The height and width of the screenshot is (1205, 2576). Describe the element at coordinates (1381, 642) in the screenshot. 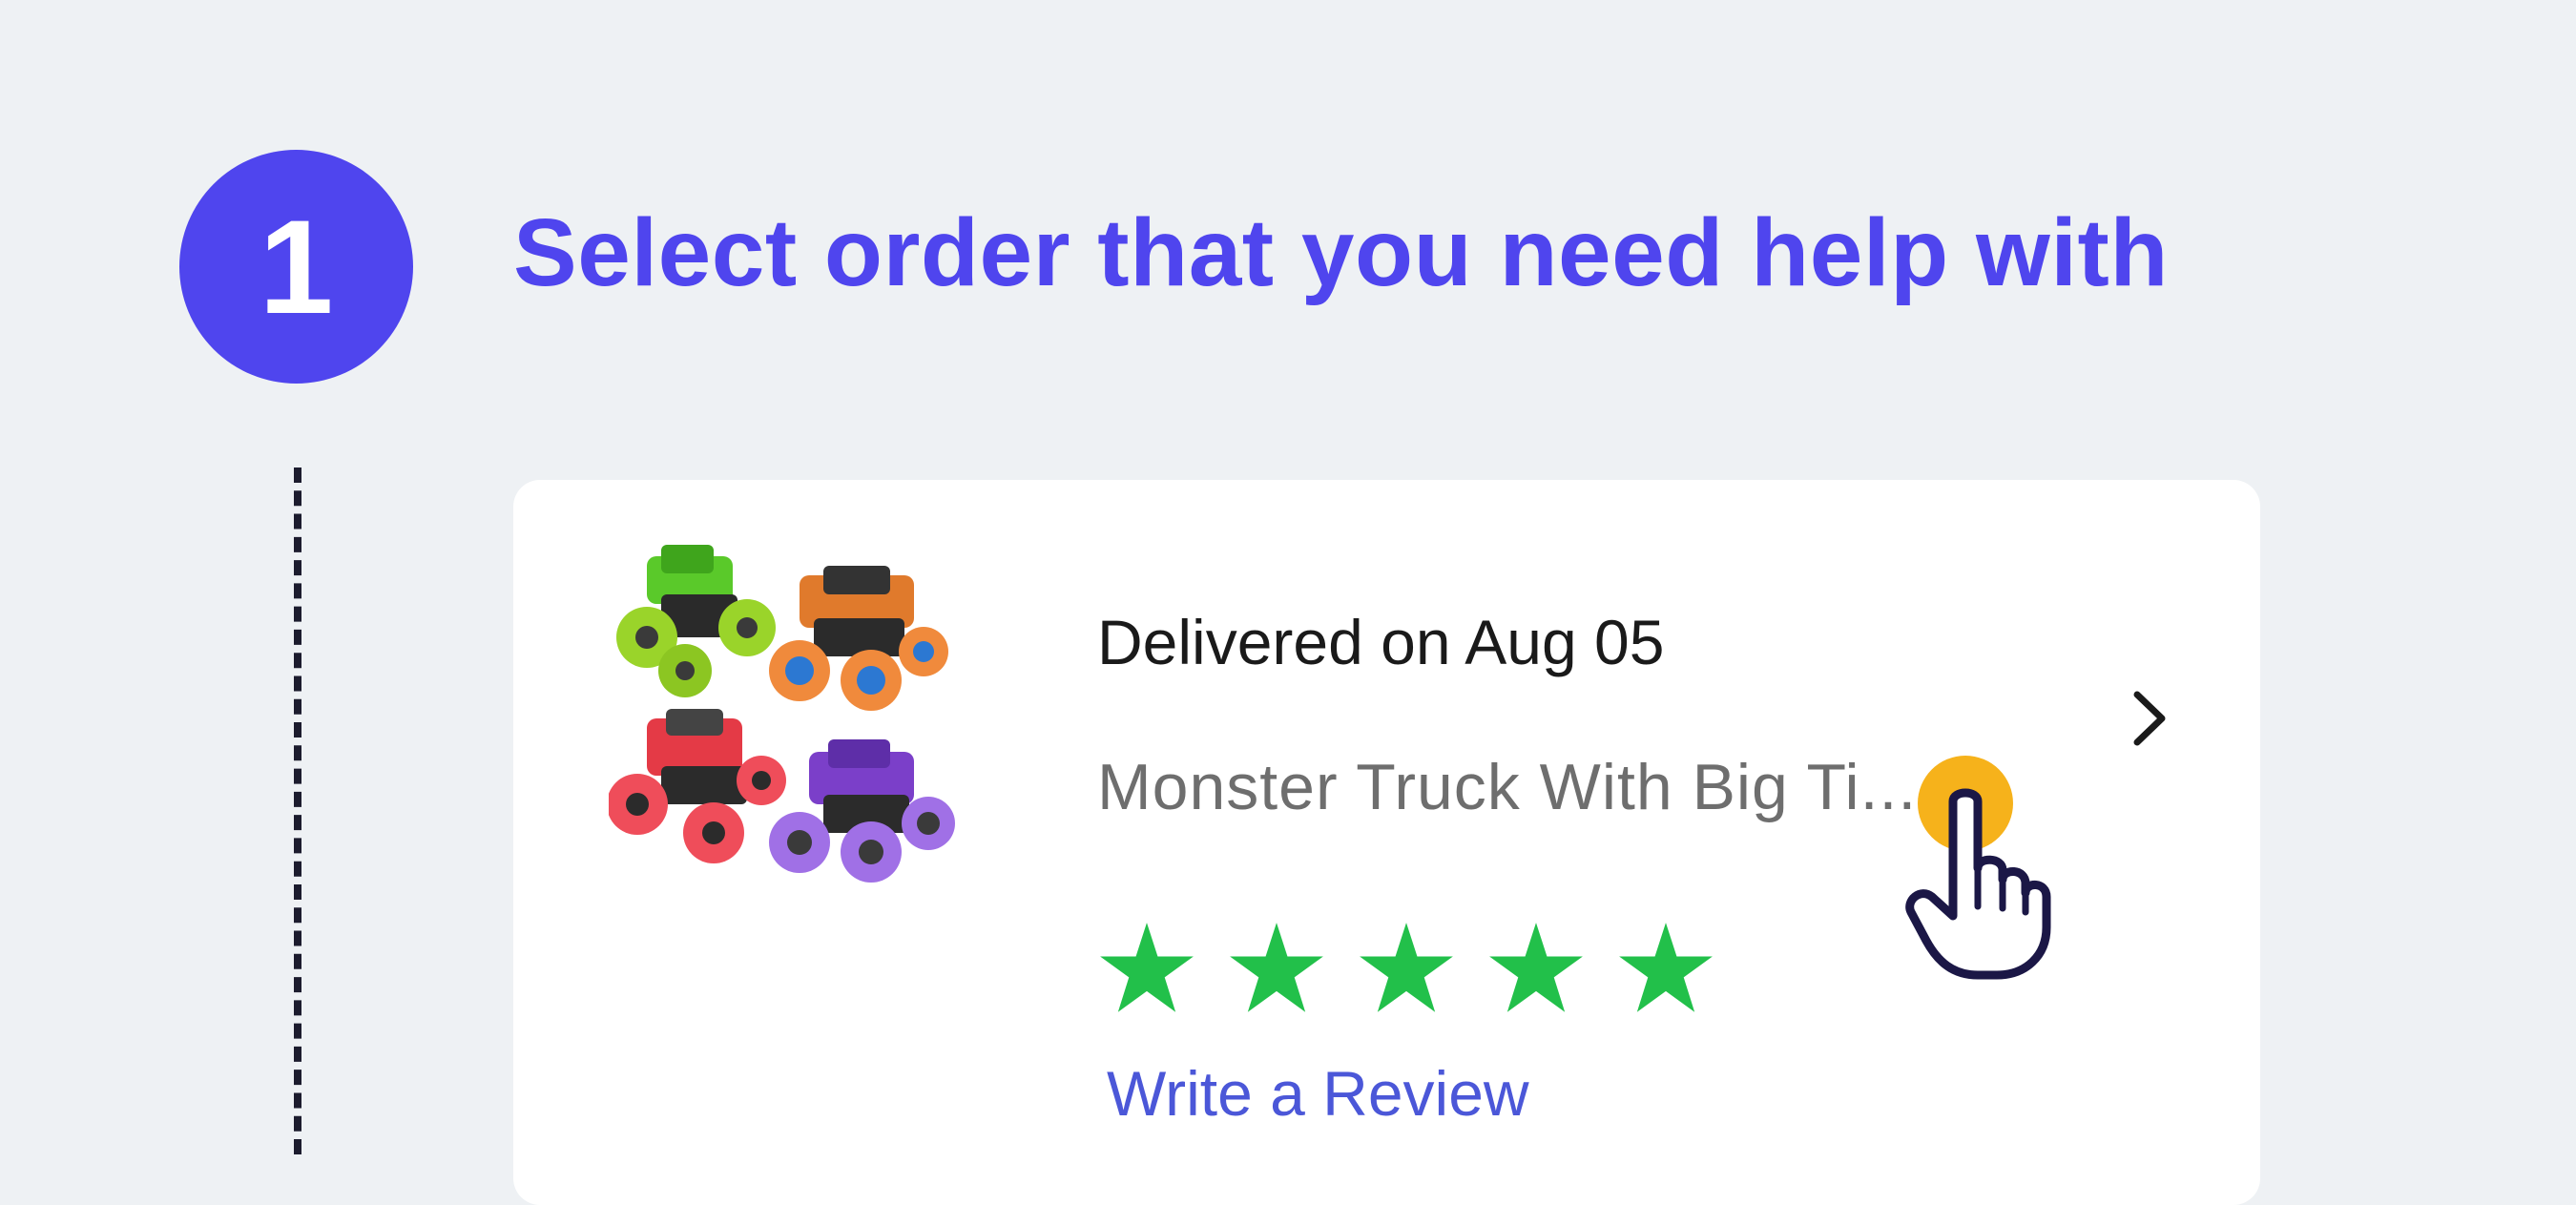

I see `delivery-status: Delivered on Aug 05` at that location.